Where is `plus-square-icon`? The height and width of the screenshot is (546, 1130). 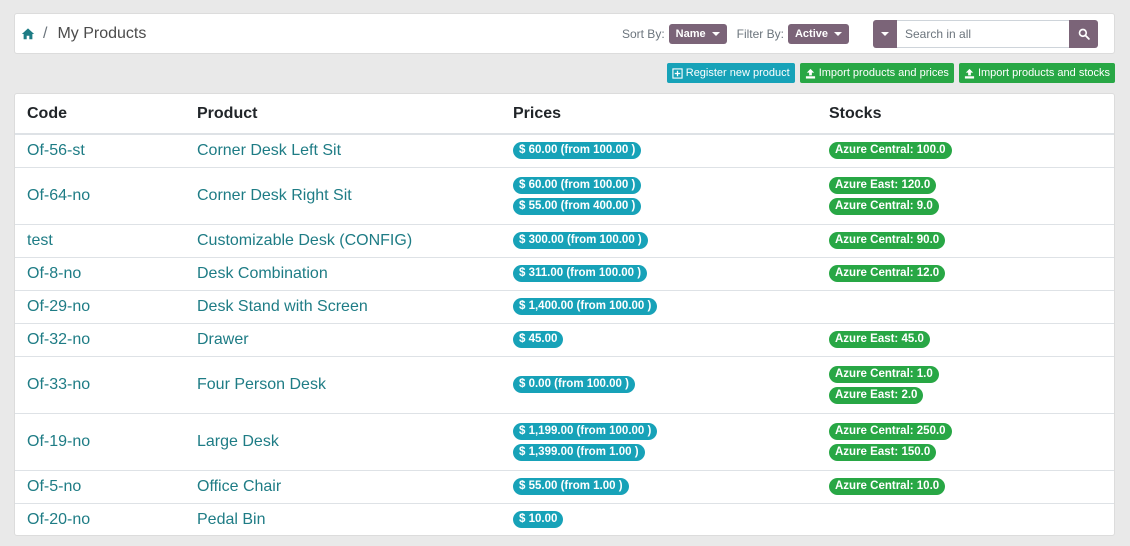 plus-square-icon is located at coordinates (677, 73).